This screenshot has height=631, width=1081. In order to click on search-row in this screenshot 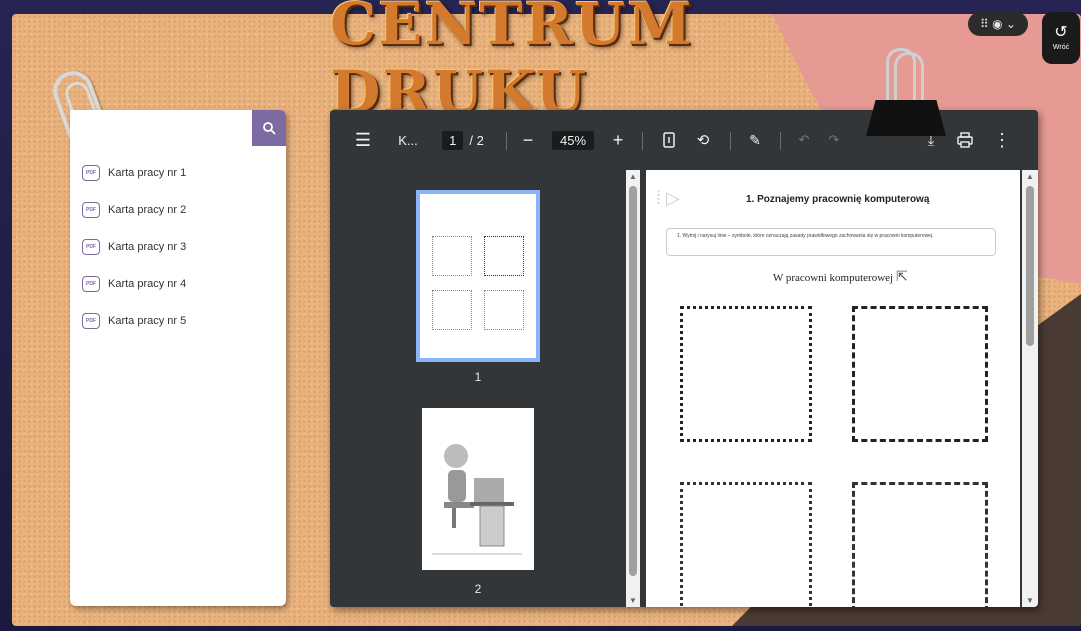, I will do `click(178, 128)`.